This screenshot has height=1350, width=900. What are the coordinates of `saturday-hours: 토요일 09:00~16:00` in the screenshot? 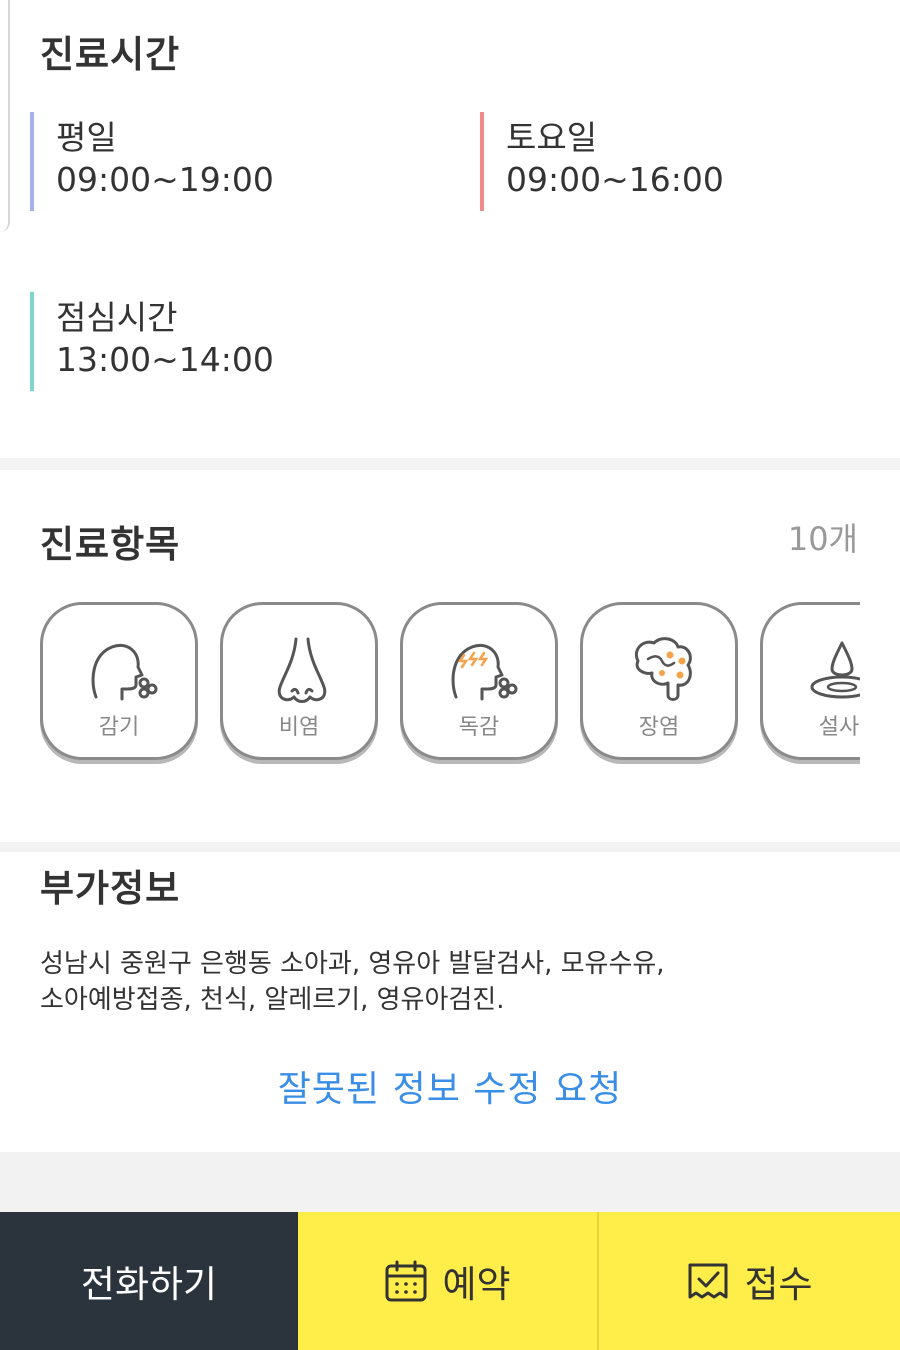 It's located at (602, 161).